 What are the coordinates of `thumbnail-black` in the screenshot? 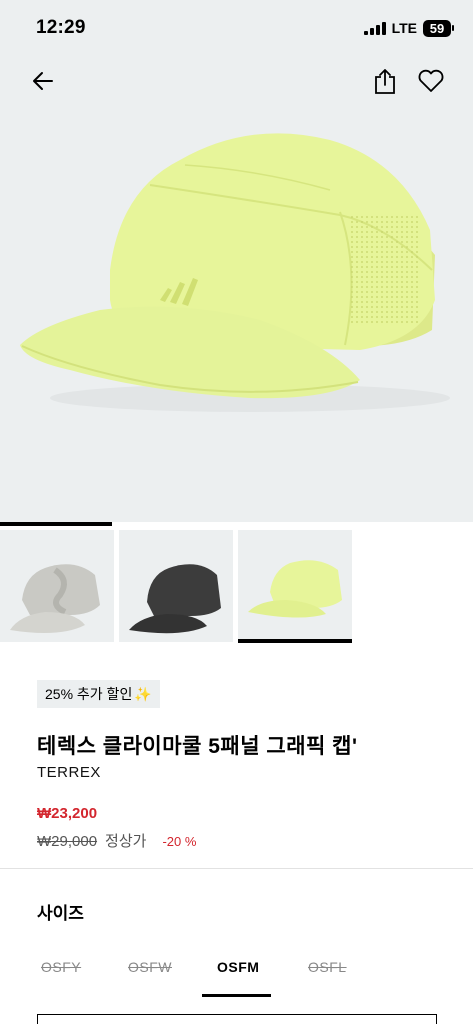 It's located at (176, 586).